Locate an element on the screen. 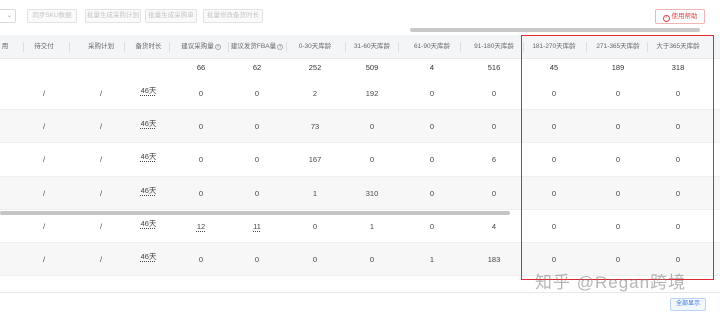 The height and width of the screenshot is (313, 720). col-header: 大于365天库龄 is located at coordinates (678, 46).